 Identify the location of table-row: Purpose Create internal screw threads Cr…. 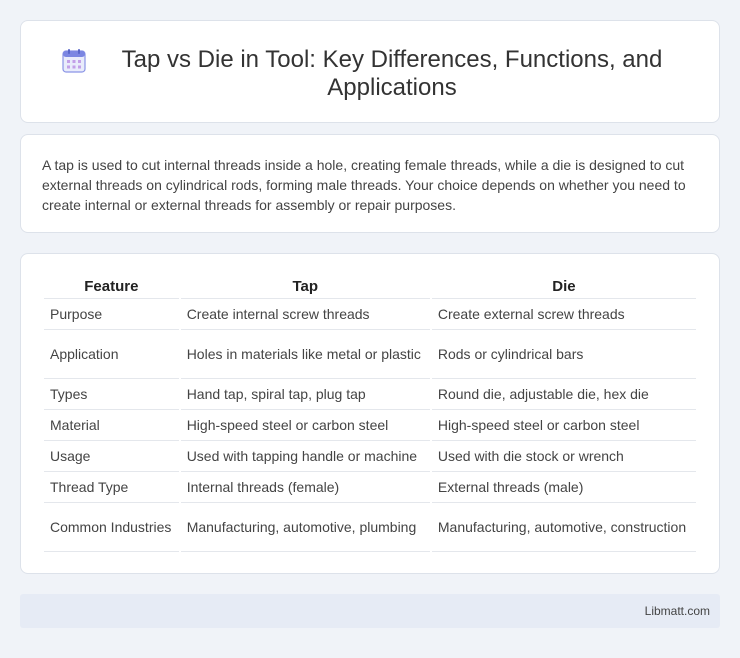
(370, 314).